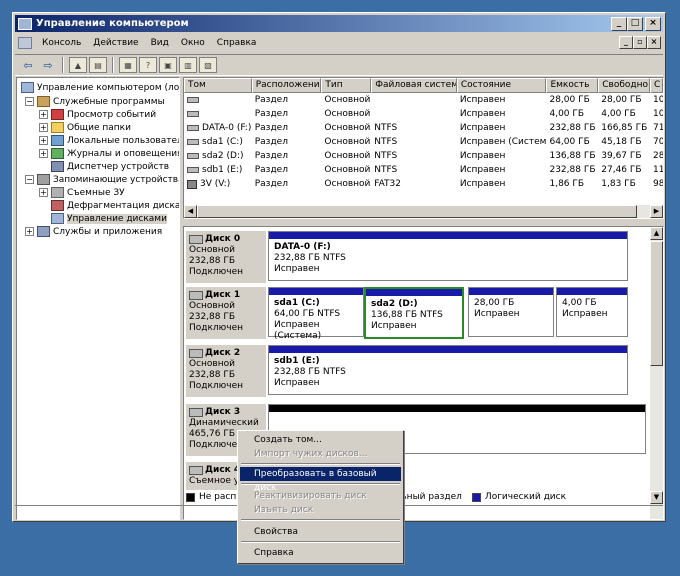 Image resolution: width=680 pixels, height=576 pixels. Describe the element at coordinates (148, 65) in the screenshot. I see `help-icon: ?` at that location.